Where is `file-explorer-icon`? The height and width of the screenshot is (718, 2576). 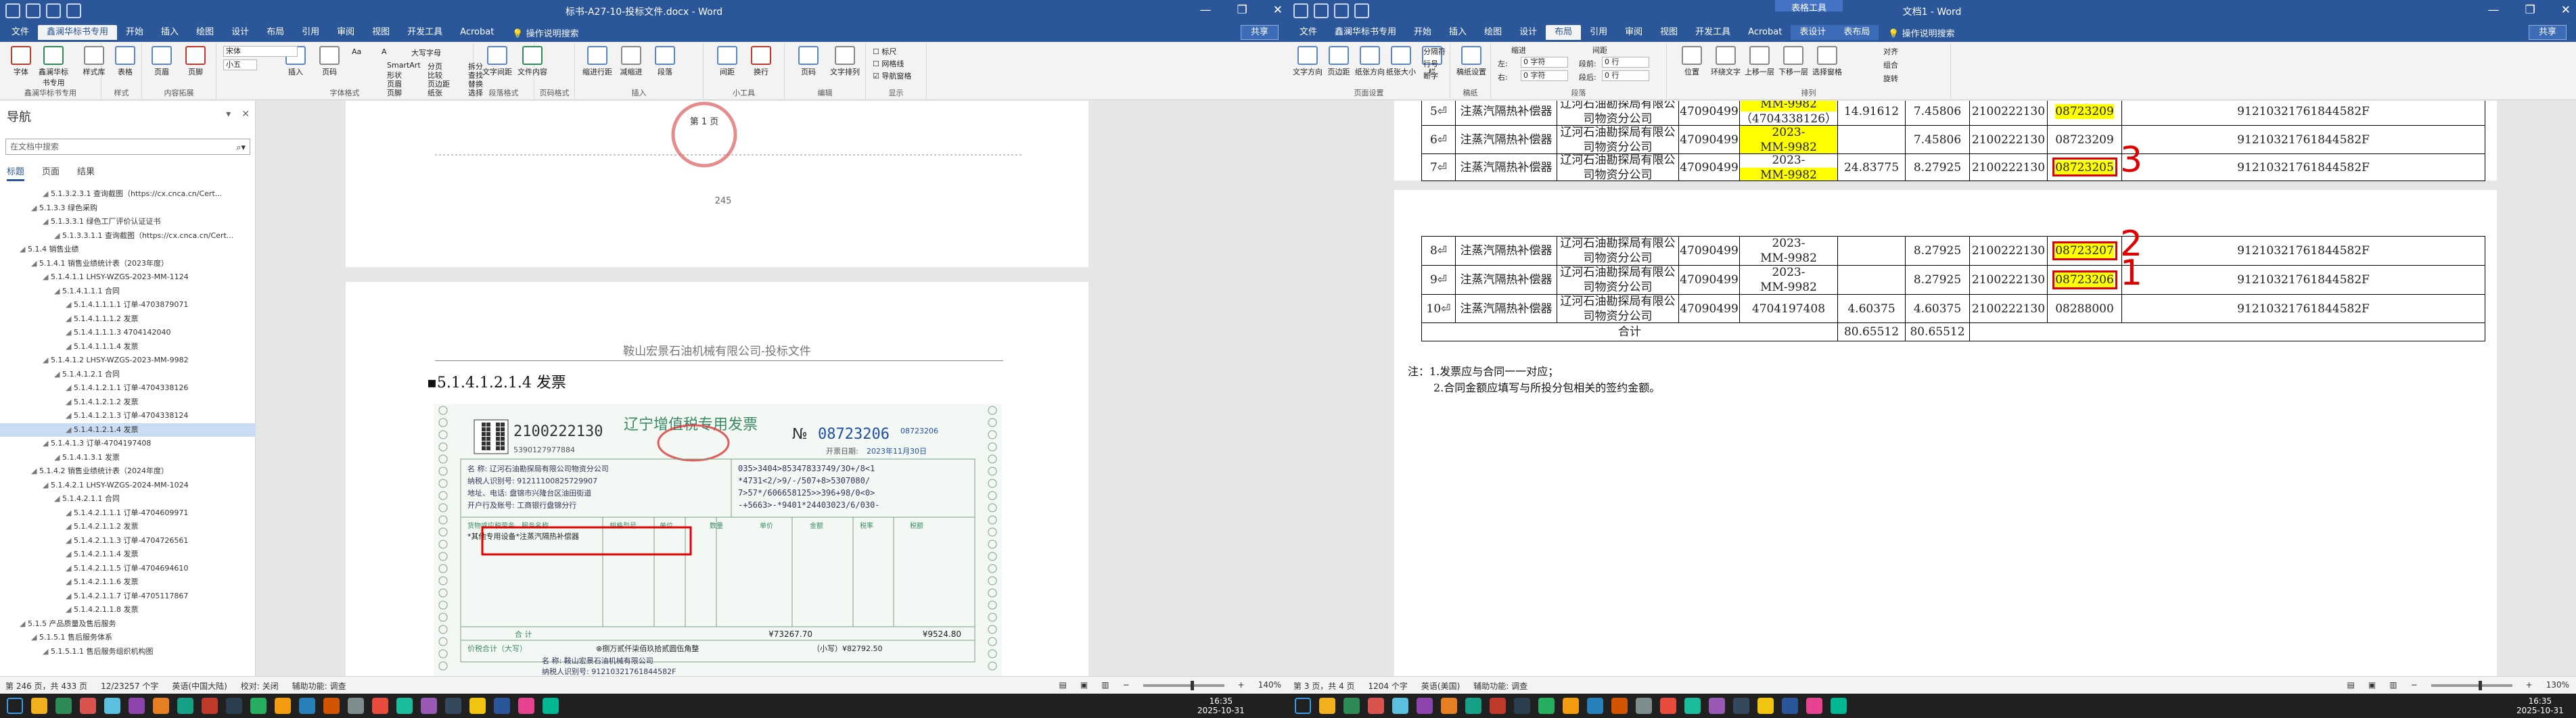 file-explorer-icon is located at coordinates (88, 706).